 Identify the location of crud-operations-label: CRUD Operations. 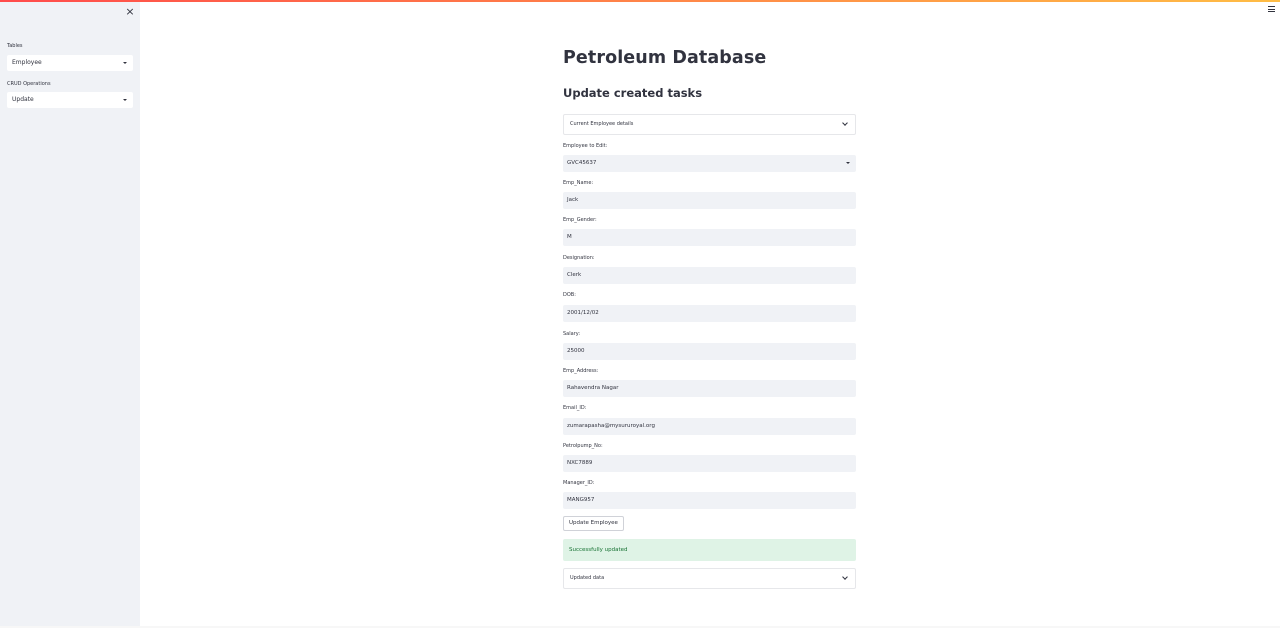
(29, 84).